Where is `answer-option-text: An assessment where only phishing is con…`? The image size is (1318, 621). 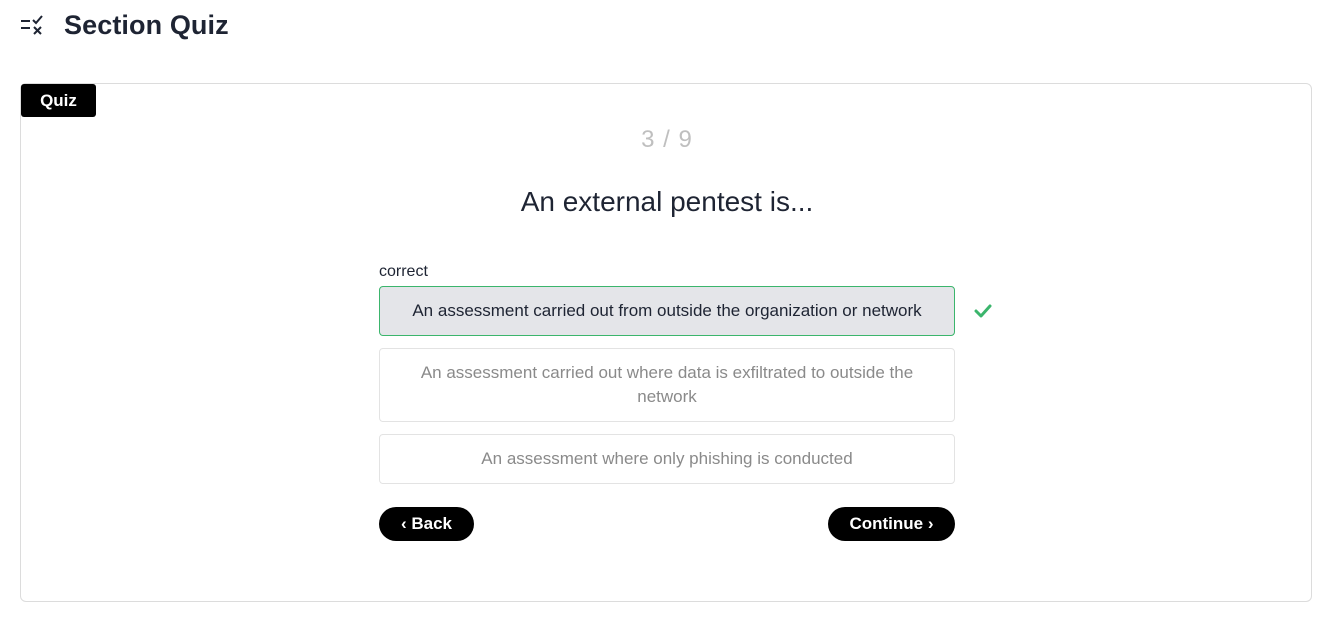
answer-option-text: An assessment where only phishing is con… is located at coordinates (667, 458).